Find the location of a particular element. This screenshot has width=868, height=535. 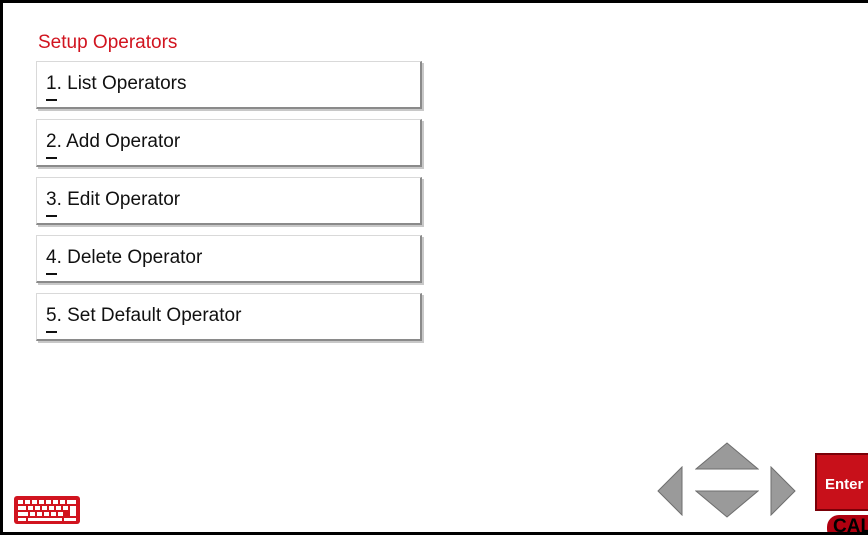

menu-item-list-operators: 1. List Operators is located at coordinates (229, 85).